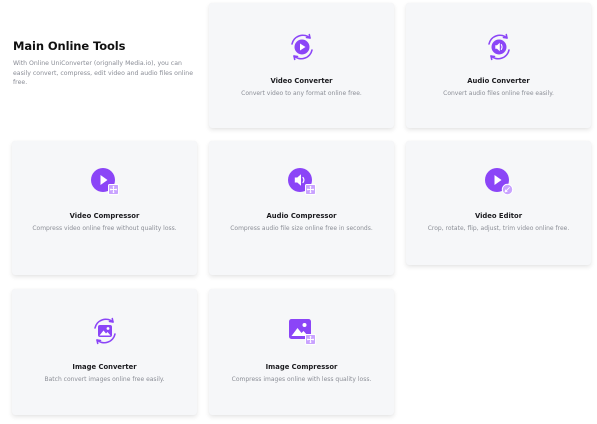  Describe the element at coordinates (302, 332) in the screenshot. I see `image-compress-icon` at that location.